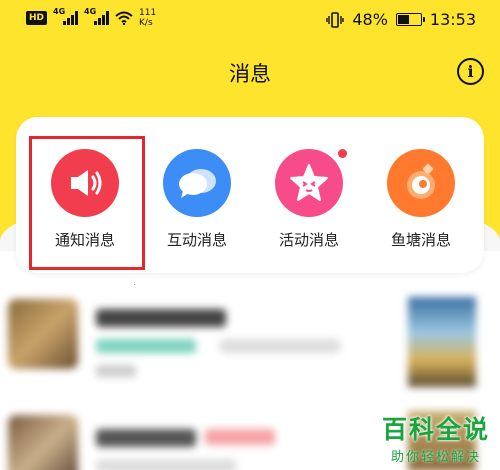 The height and width of the screenshot is (470, 500). What do you see at coordinates (308, 240) in the screenshot?
I see `category-label: 活动消息` at bounding box center [308, 240].